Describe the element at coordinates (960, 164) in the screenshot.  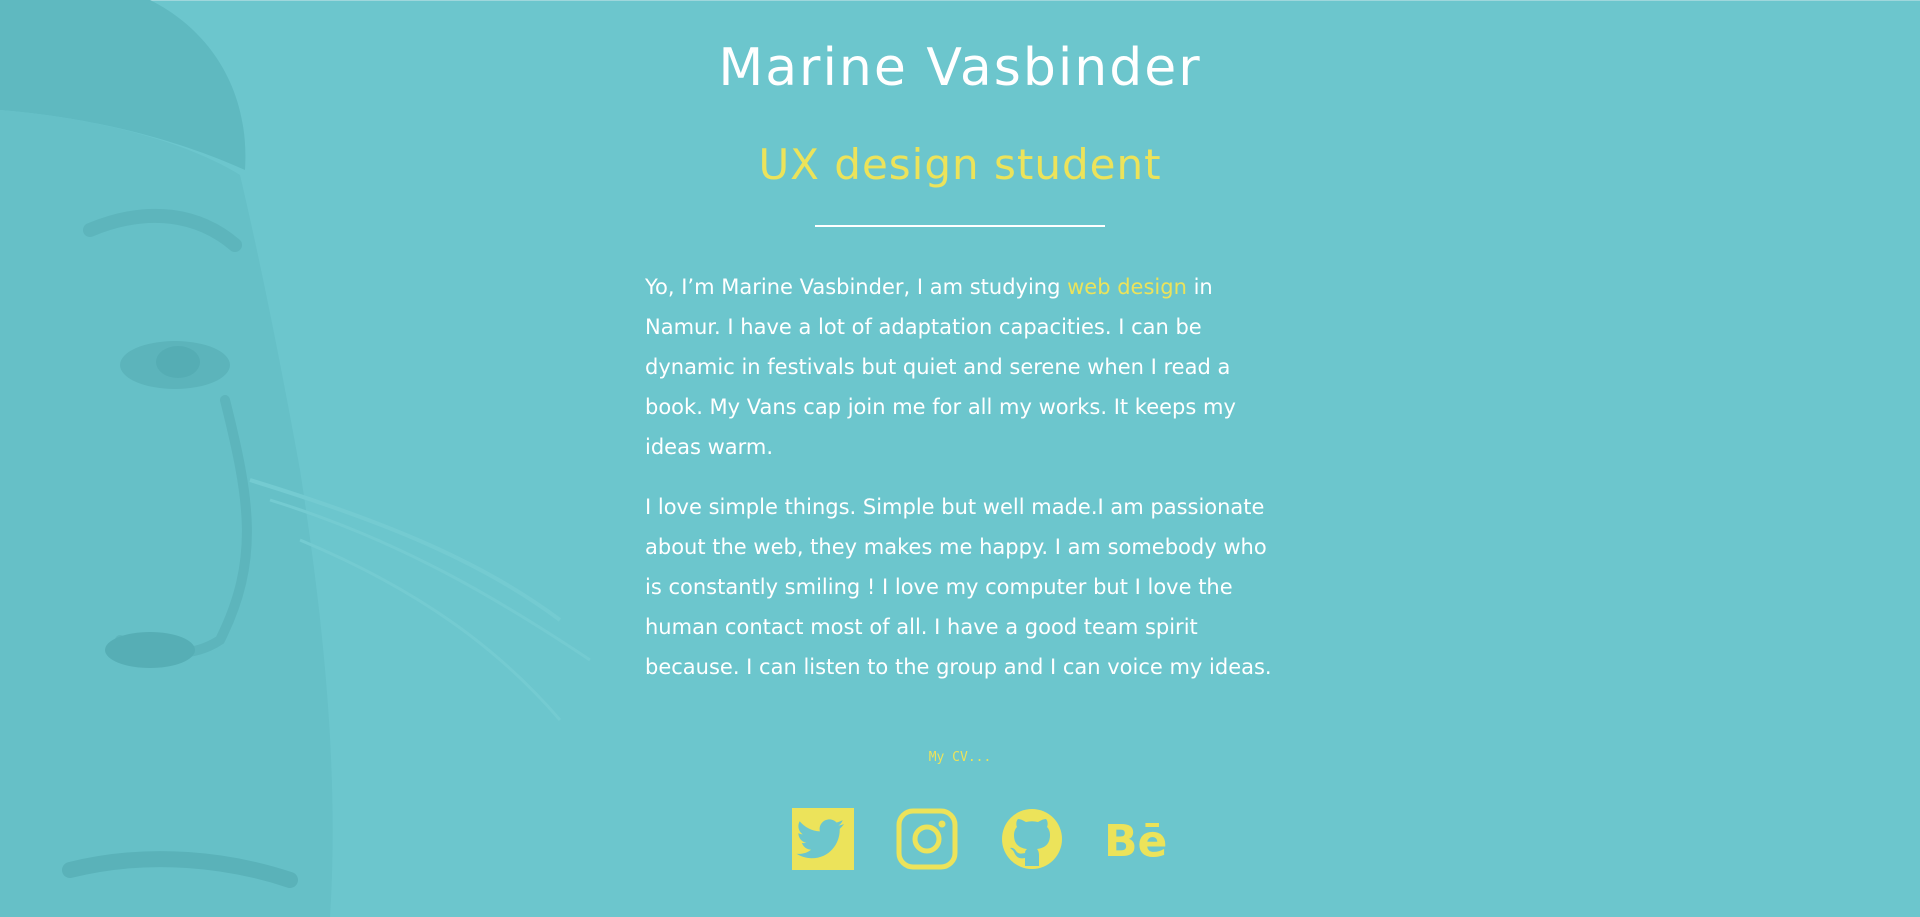
I see `page-subtitle: UX design student` at that location.